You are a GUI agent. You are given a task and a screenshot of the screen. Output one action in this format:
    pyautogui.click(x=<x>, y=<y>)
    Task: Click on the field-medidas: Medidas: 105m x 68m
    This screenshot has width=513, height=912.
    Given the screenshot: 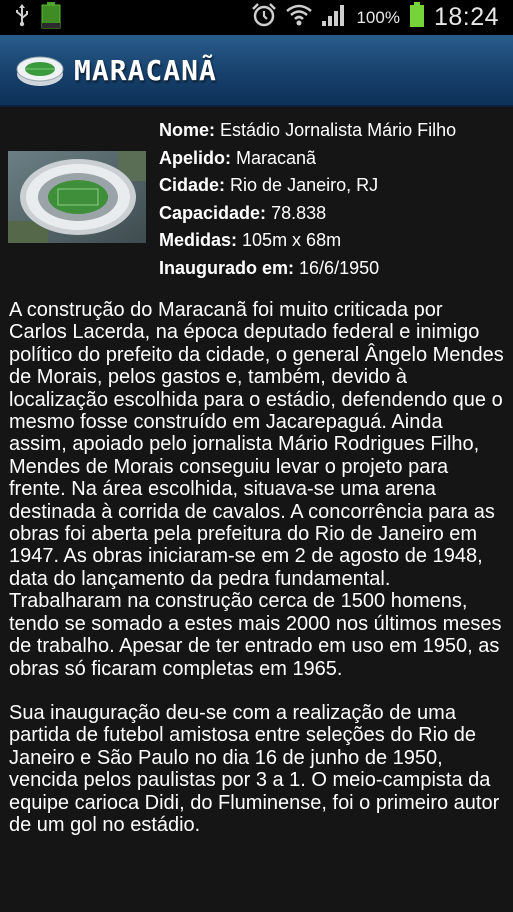 What is the action you would take?
    pyautogui.click(x=250, y=240)
    